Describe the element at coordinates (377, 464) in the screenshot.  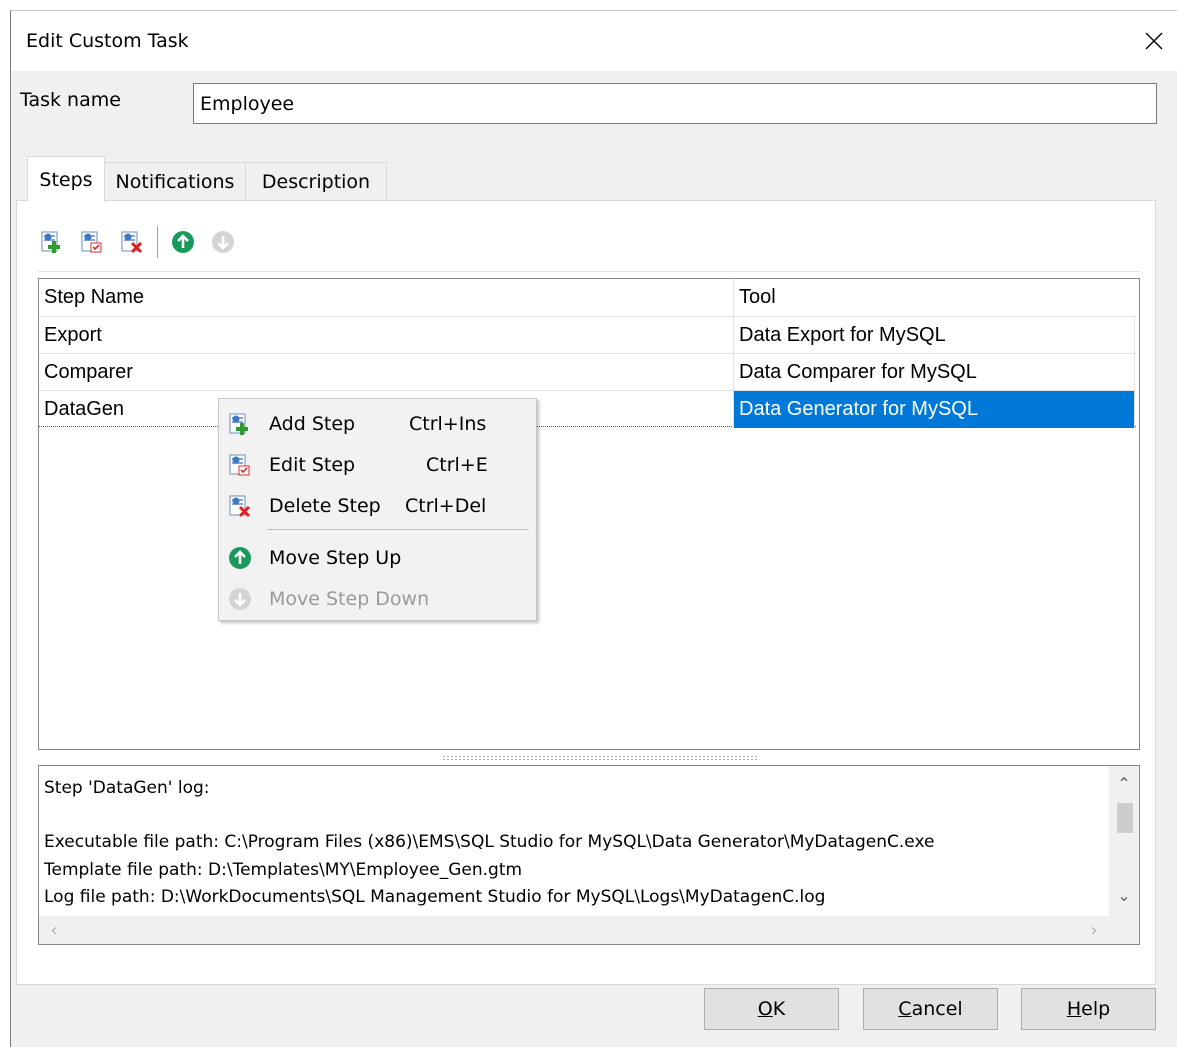
I see `menu-item-edit-step: Edit Step Ctrl+E` at that location.